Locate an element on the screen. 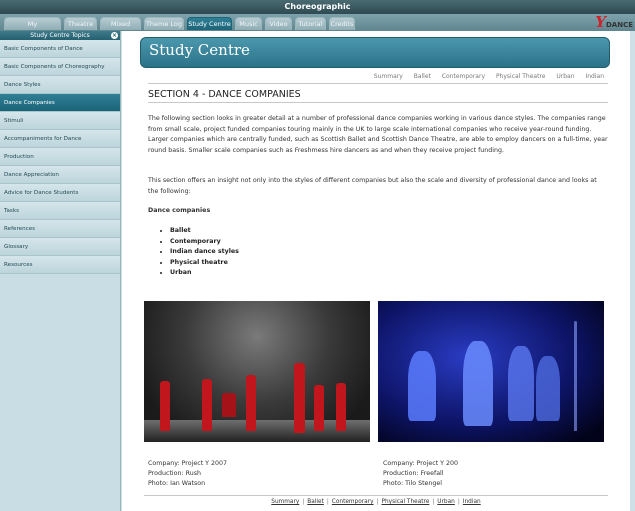 This screenshot has height=511, width=635. sidebar-item-stimuli: Stimuli is located at coordinates (60, 121).